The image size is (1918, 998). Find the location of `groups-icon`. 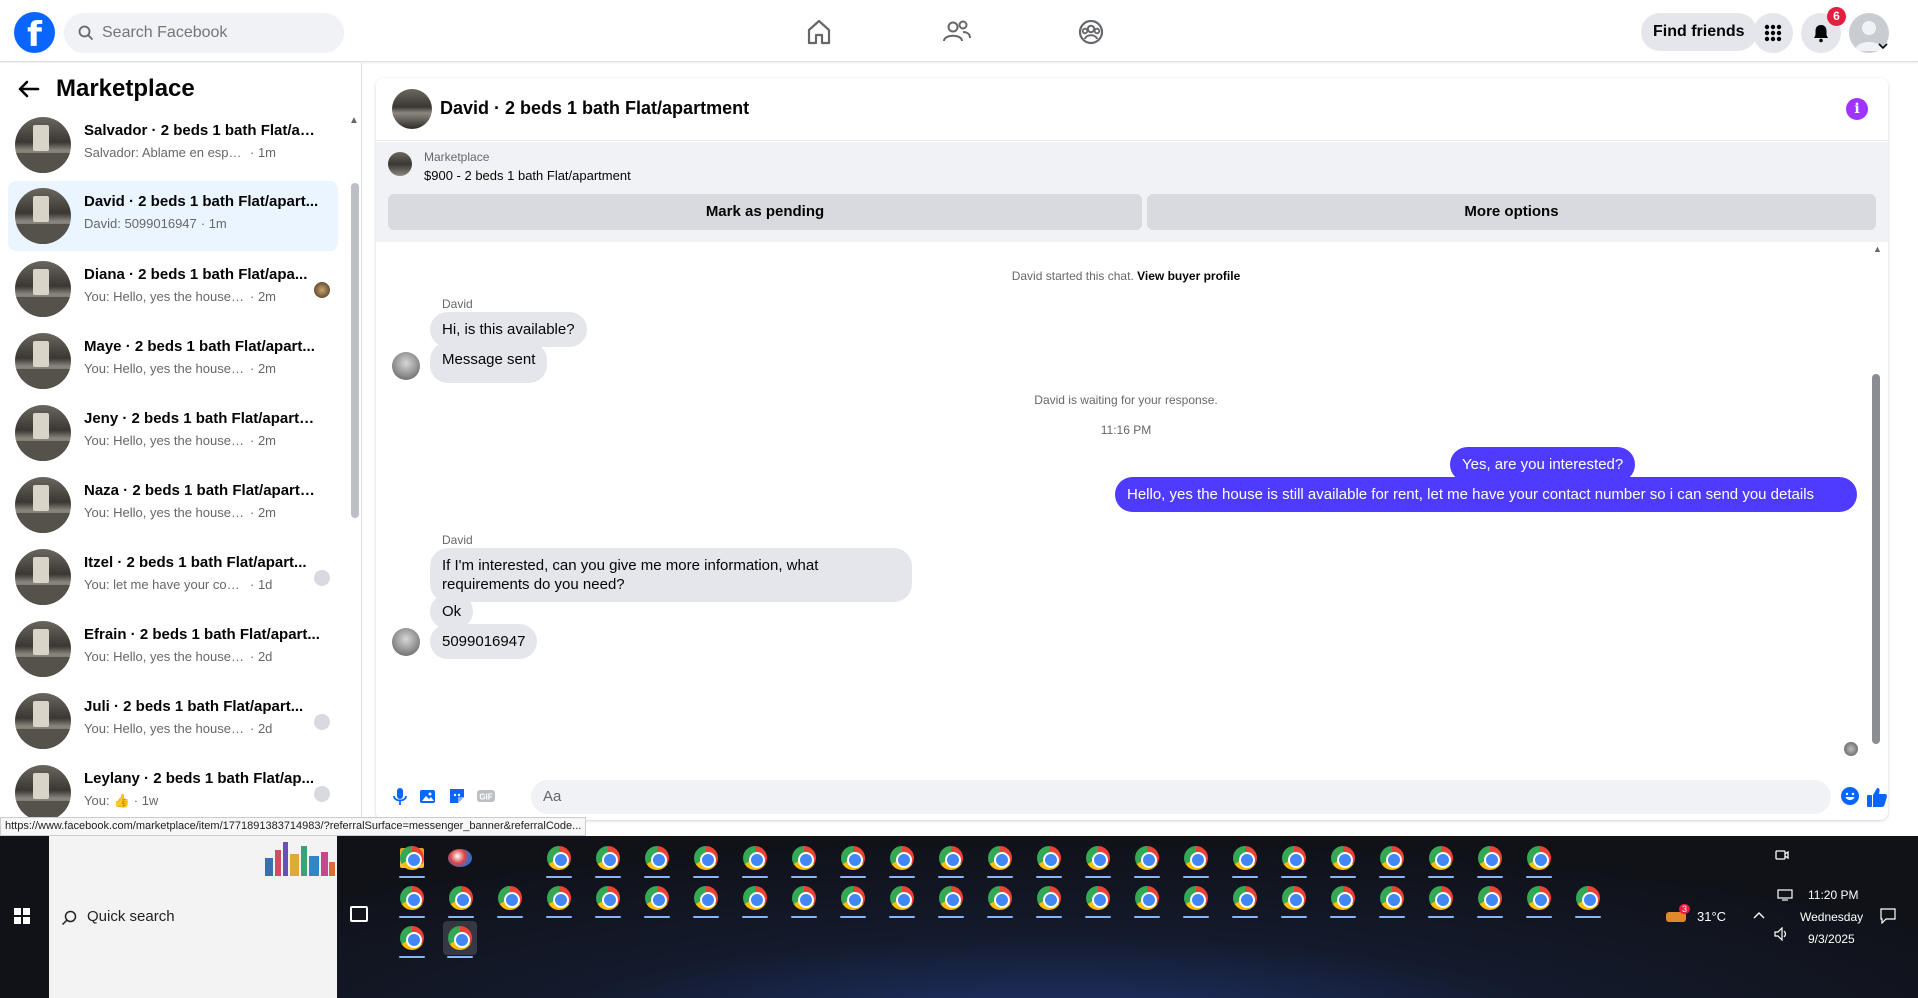

groups-icon is located at coordinates (1091, 32).